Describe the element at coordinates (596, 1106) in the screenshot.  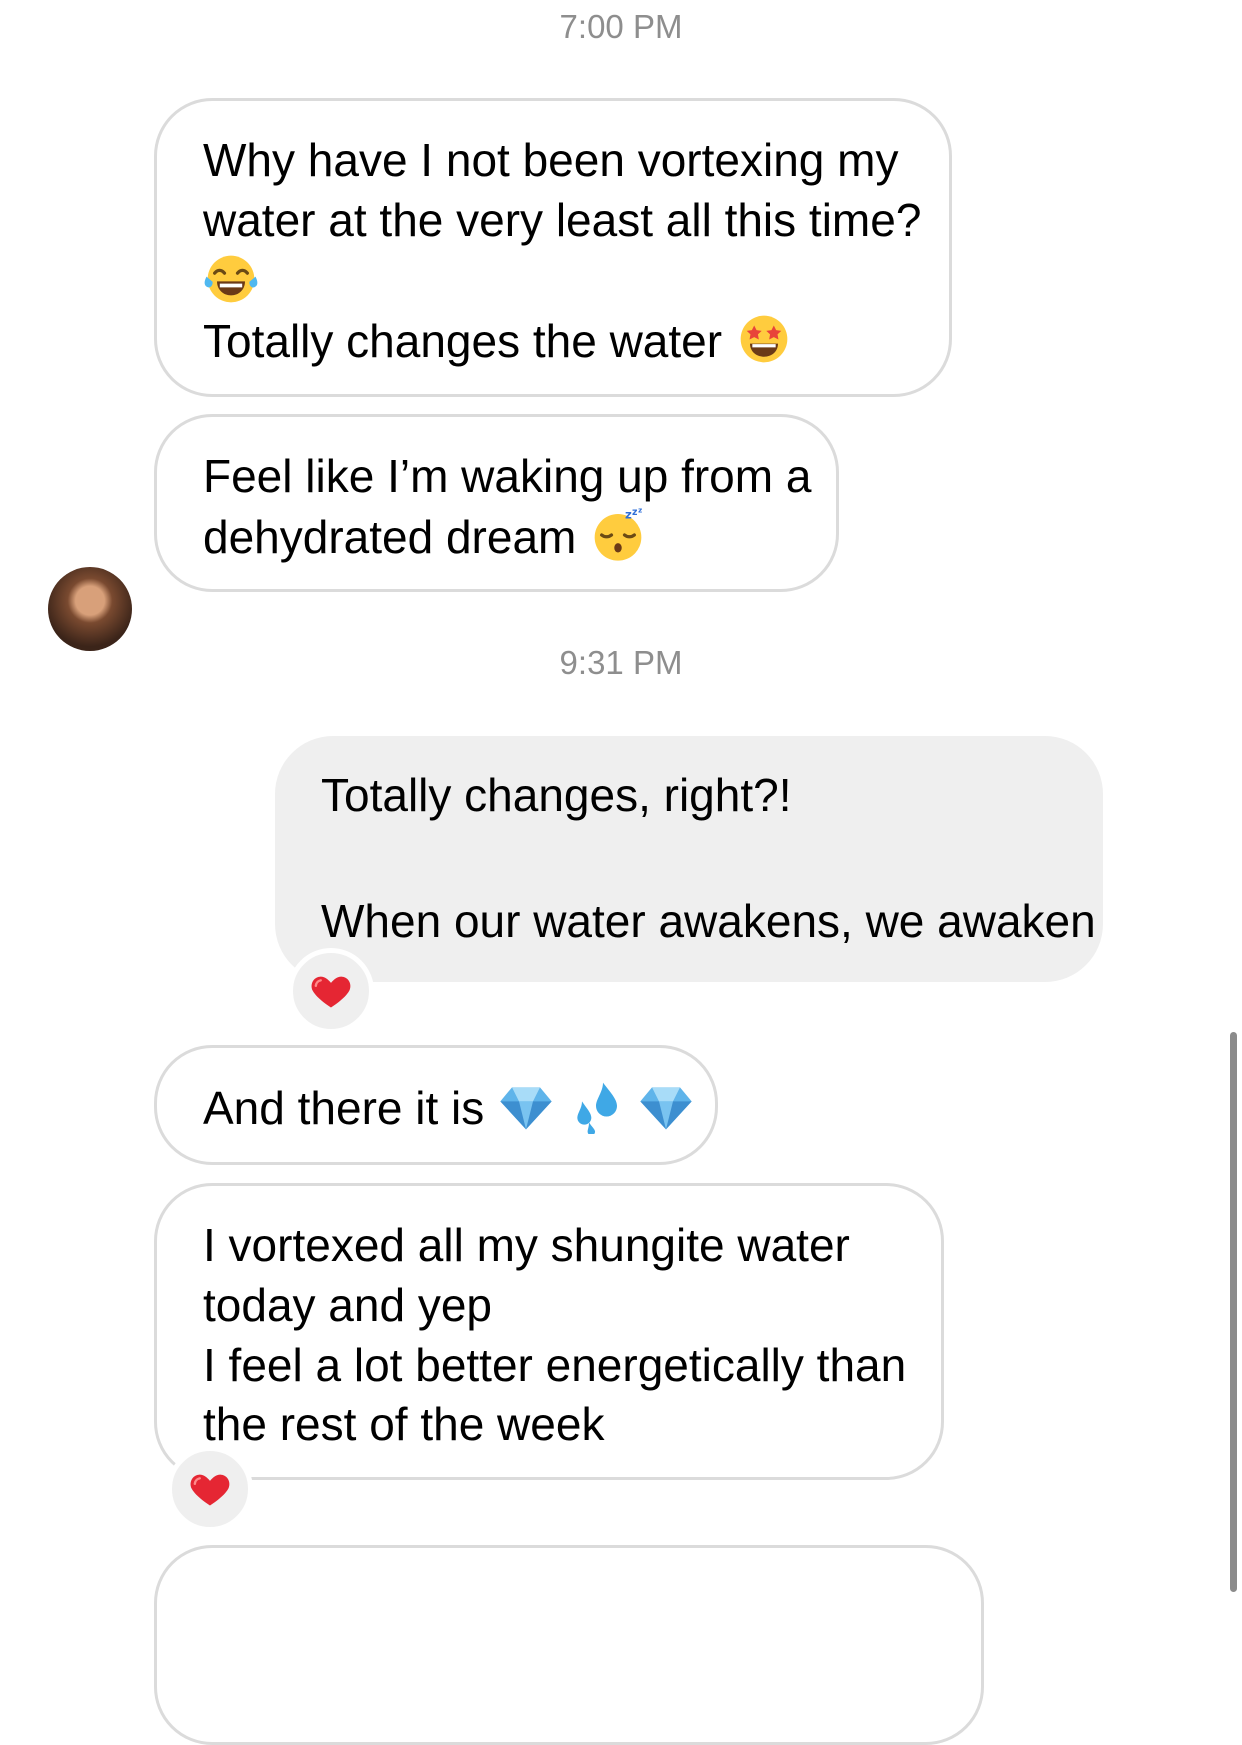
I see `sweat-droplets-icon` at that location.